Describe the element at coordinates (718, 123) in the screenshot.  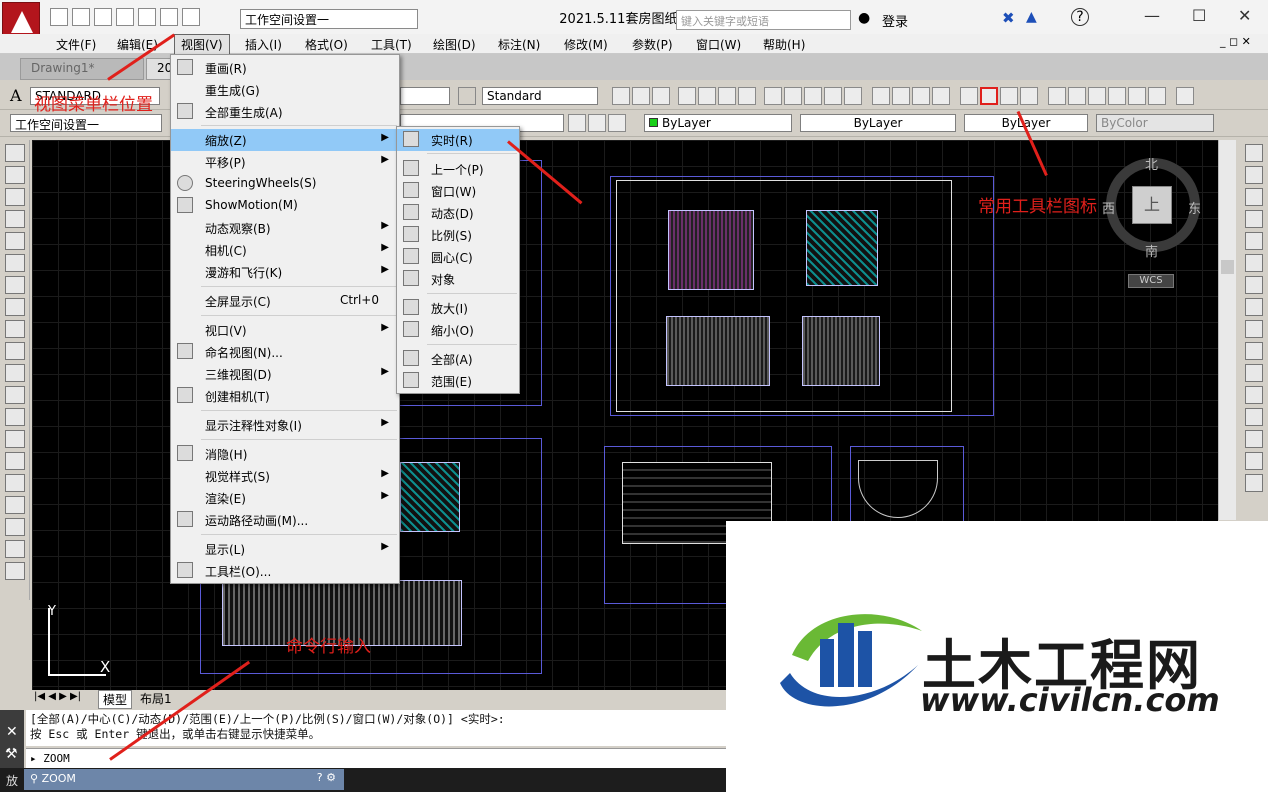
I see `color-combo: ByLayer` at that location.